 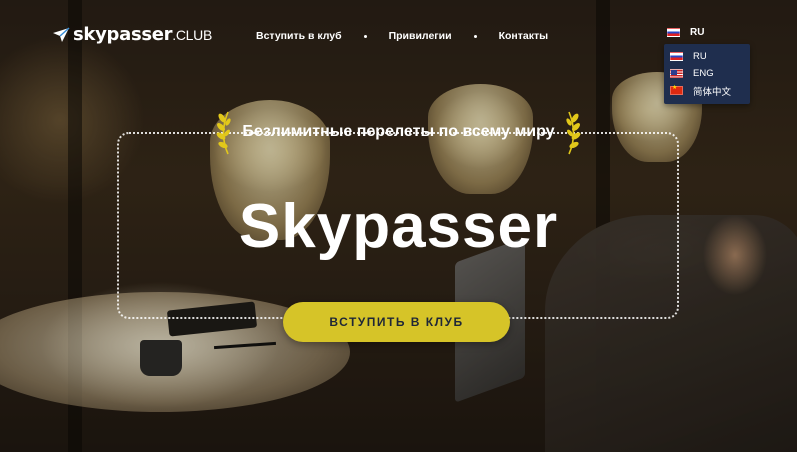 I want to click on hero-tagline: Безлимитные перелеты по всему миру, so click(x=398, y=131).